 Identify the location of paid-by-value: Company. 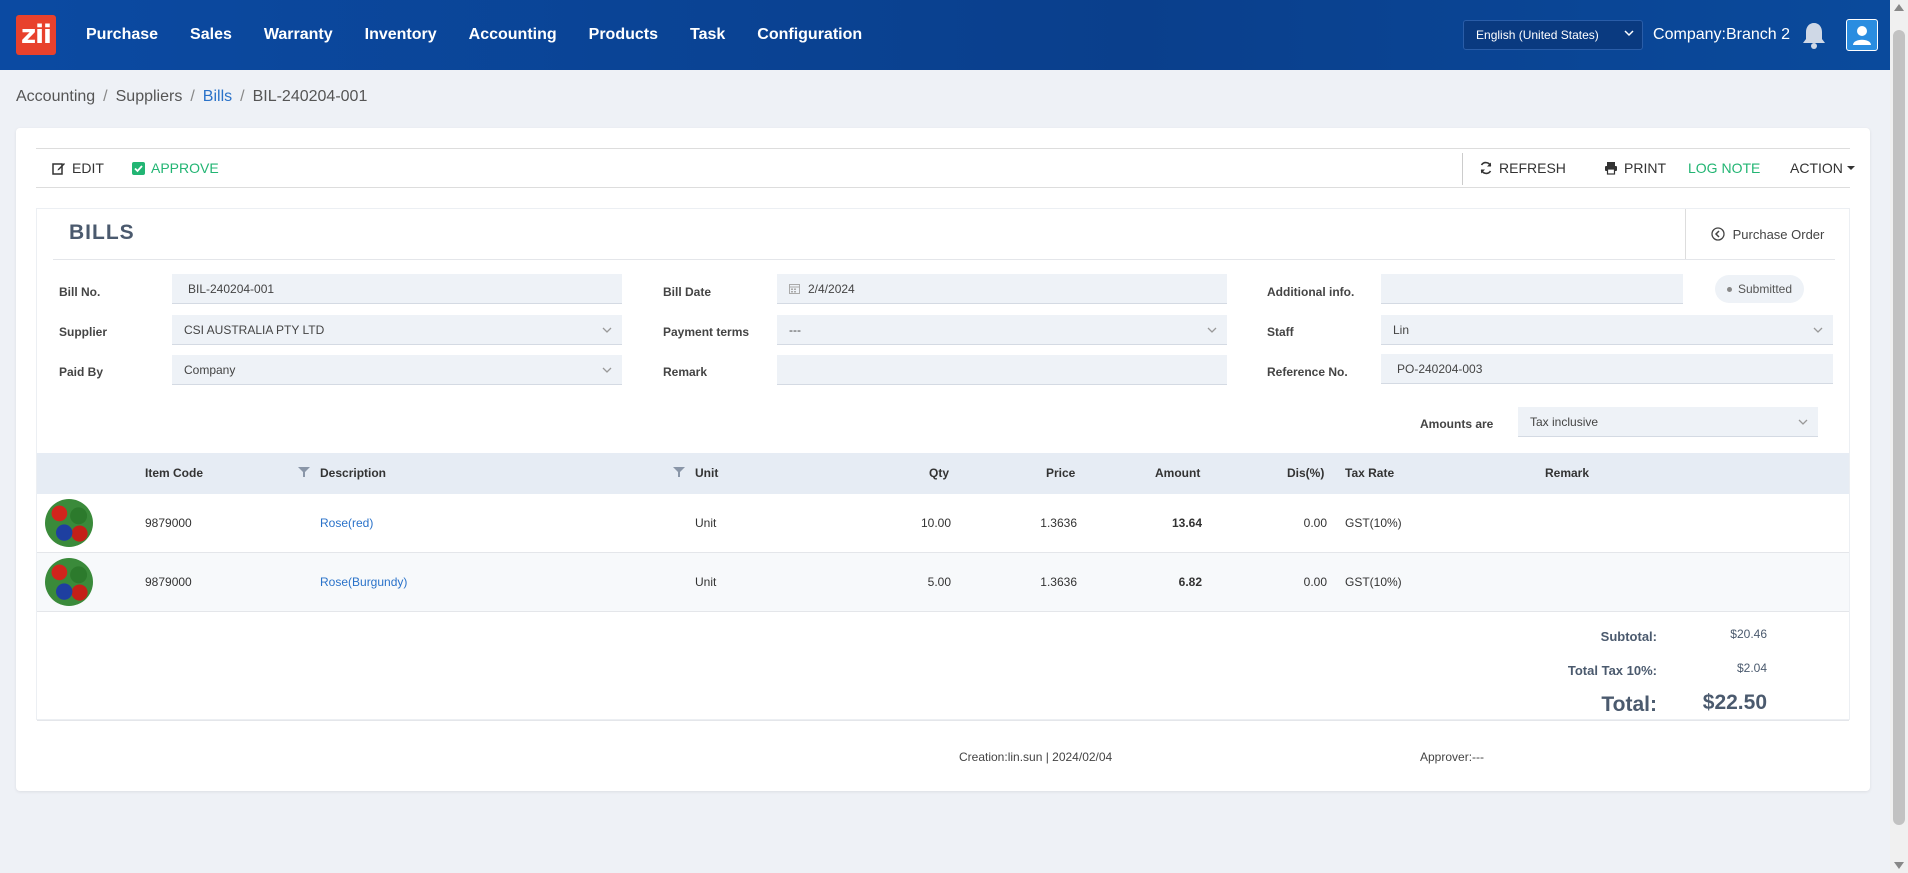
(210, 369).